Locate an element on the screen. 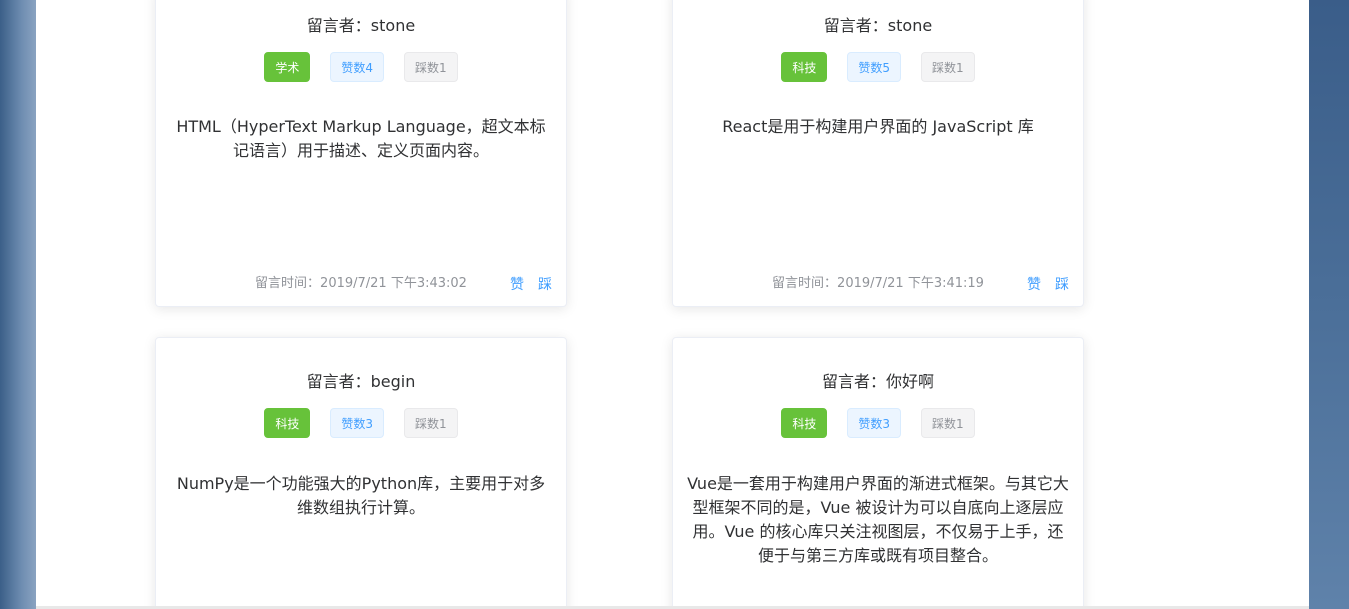  card-tags: 科技 赞数5 踩数1 is located at coordinates (878, 67).